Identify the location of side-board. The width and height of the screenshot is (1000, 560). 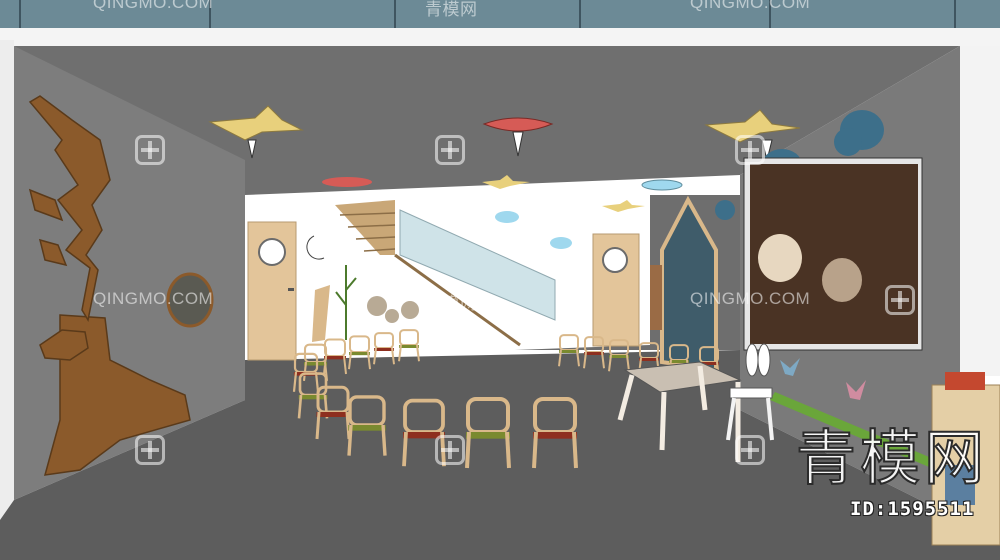
(656, 297).